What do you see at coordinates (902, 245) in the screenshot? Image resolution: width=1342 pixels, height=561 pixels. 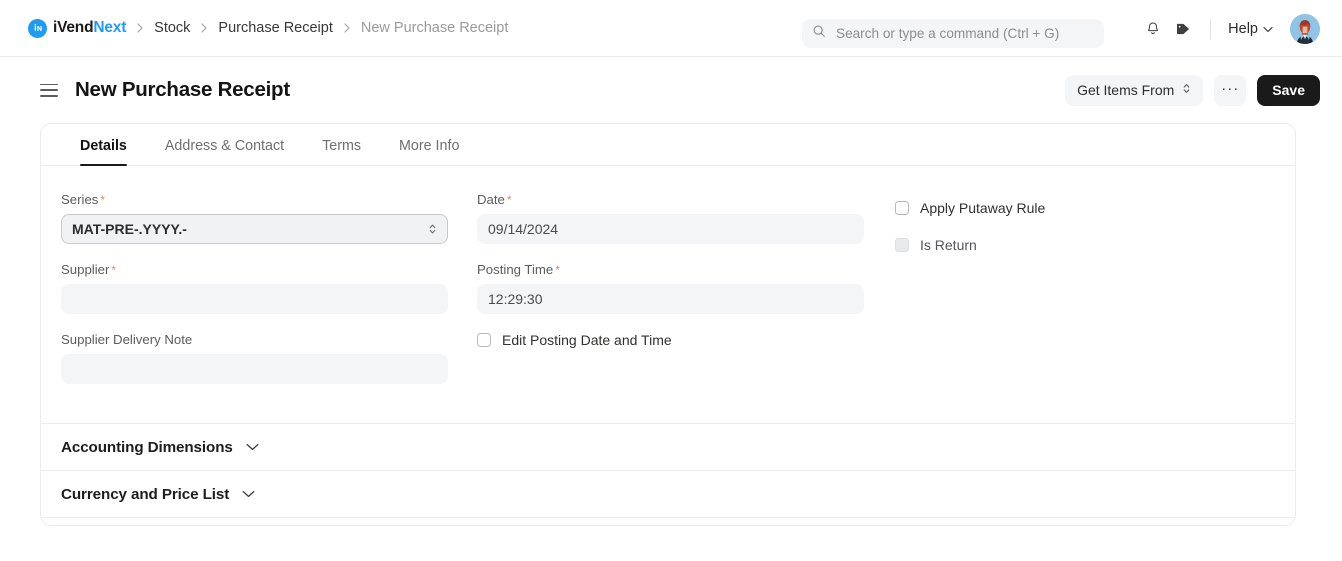 I see `is-return-checkbox` at bounding box center [902, 245].